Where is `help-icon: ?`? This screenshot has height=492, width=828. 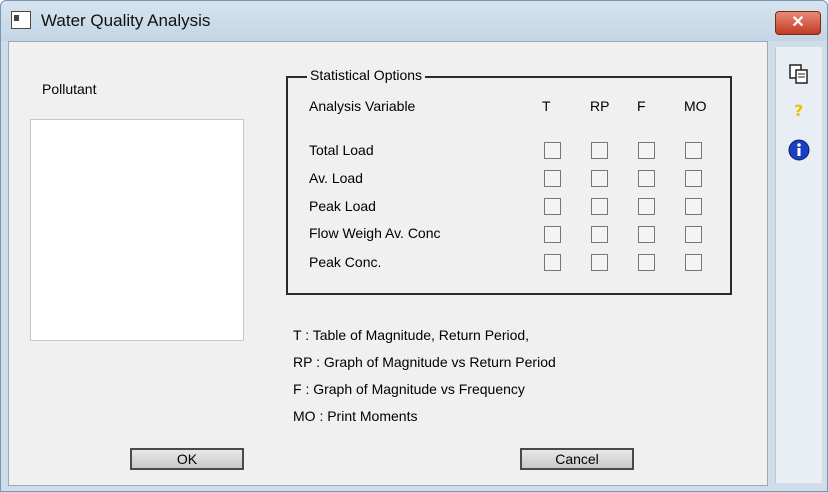
help-icon: ? is located at coordinates (799, 110).